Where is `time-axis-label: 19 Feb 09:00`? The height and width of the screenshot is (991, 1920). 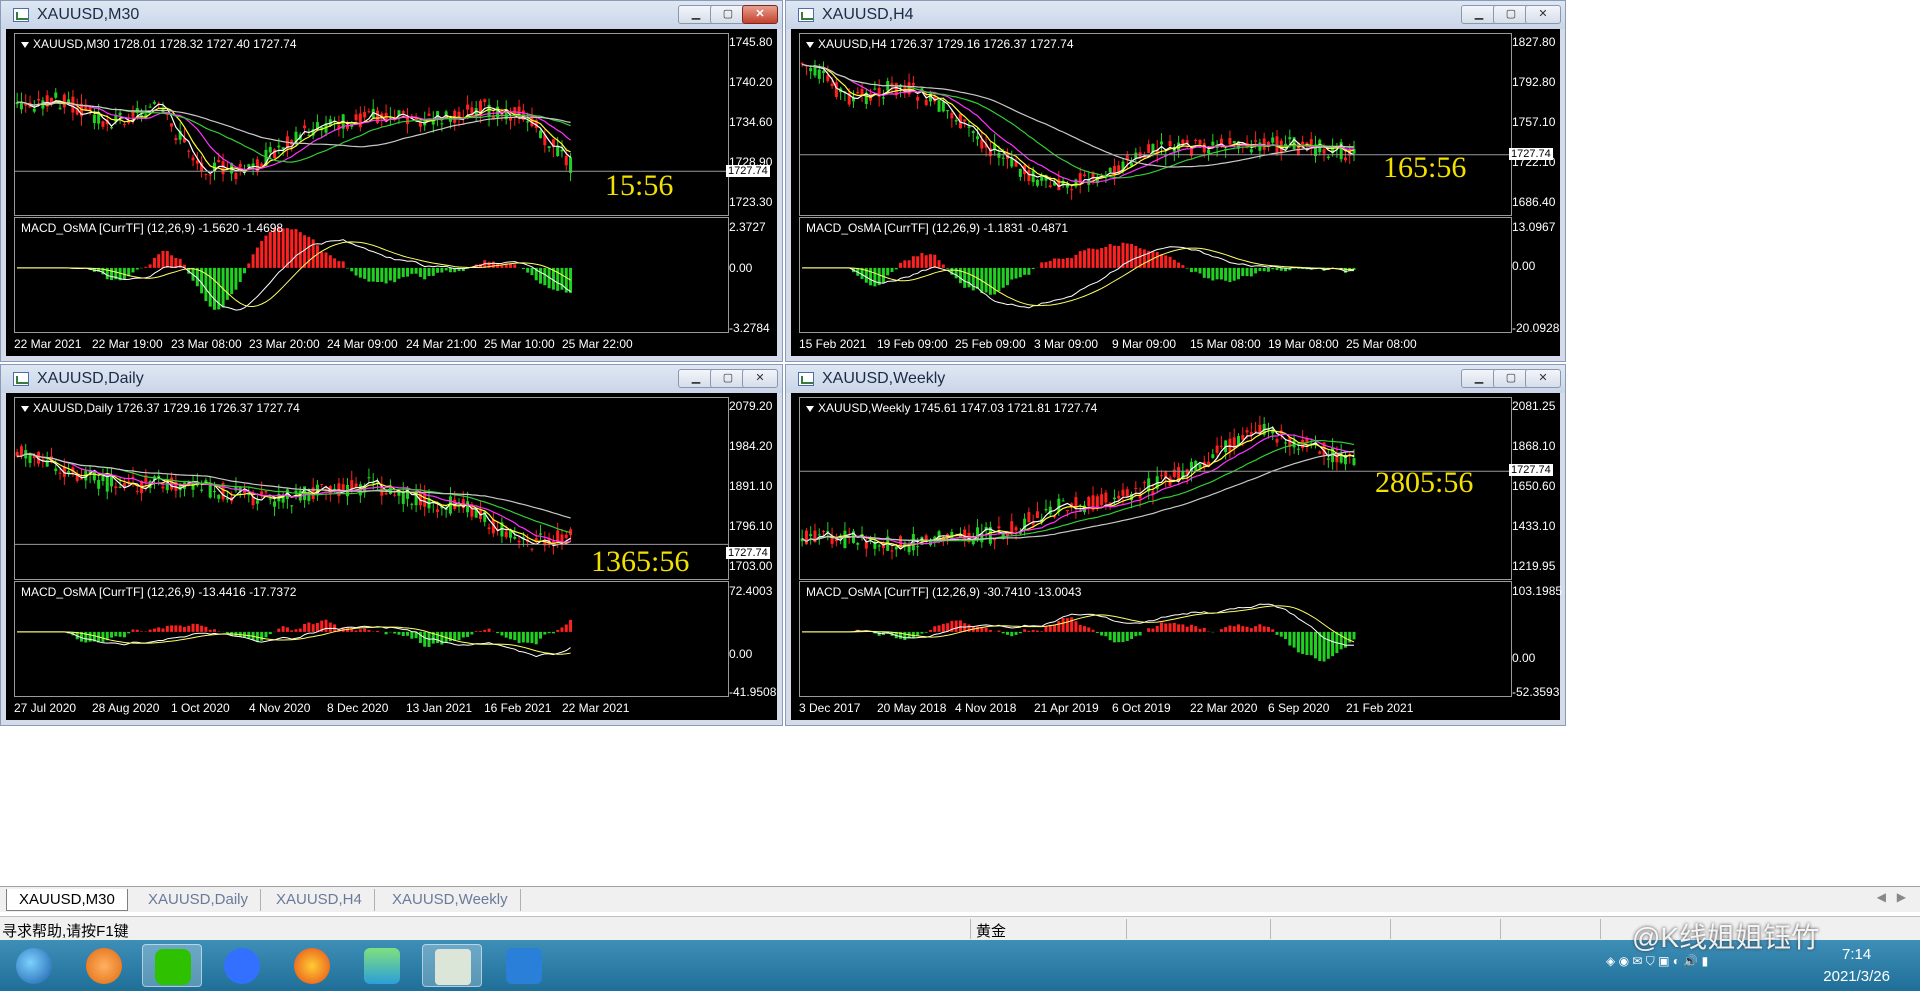 time-axis-label: 19 Feb 09:00 is located at coordinates (912, 344).